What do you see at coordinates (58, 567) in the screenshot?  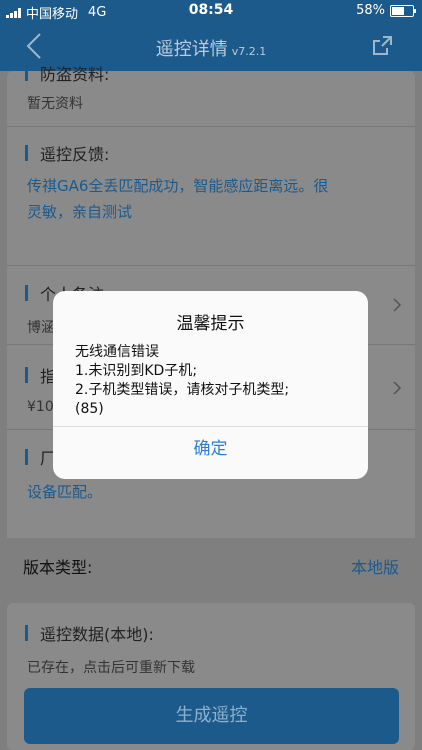 I see `version-type-label: 版本类型:` at bounding box center [58, 567].